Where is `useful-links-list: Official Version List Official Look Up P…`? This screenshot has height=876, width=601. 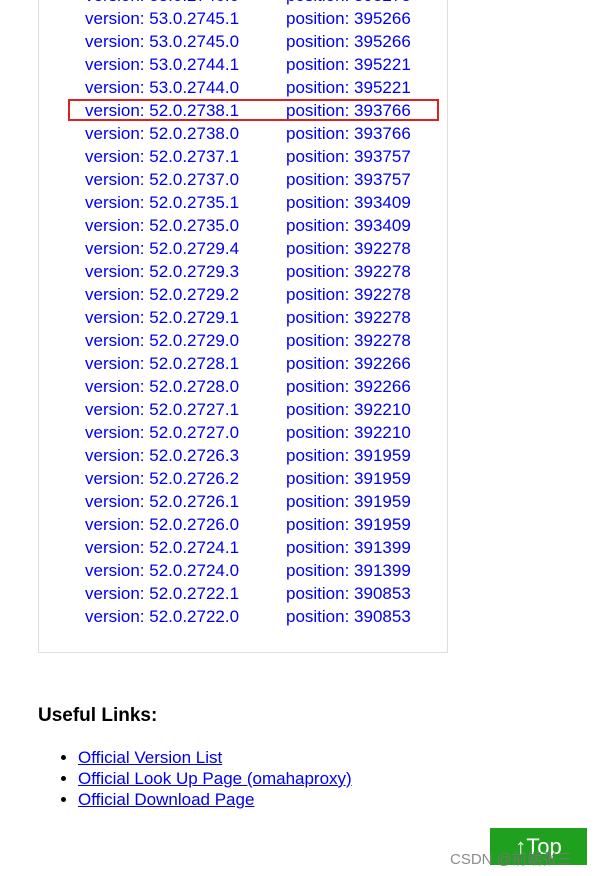 useful-links-list: Official Version List Official Look Up P… is located at coordinates (195, 778).